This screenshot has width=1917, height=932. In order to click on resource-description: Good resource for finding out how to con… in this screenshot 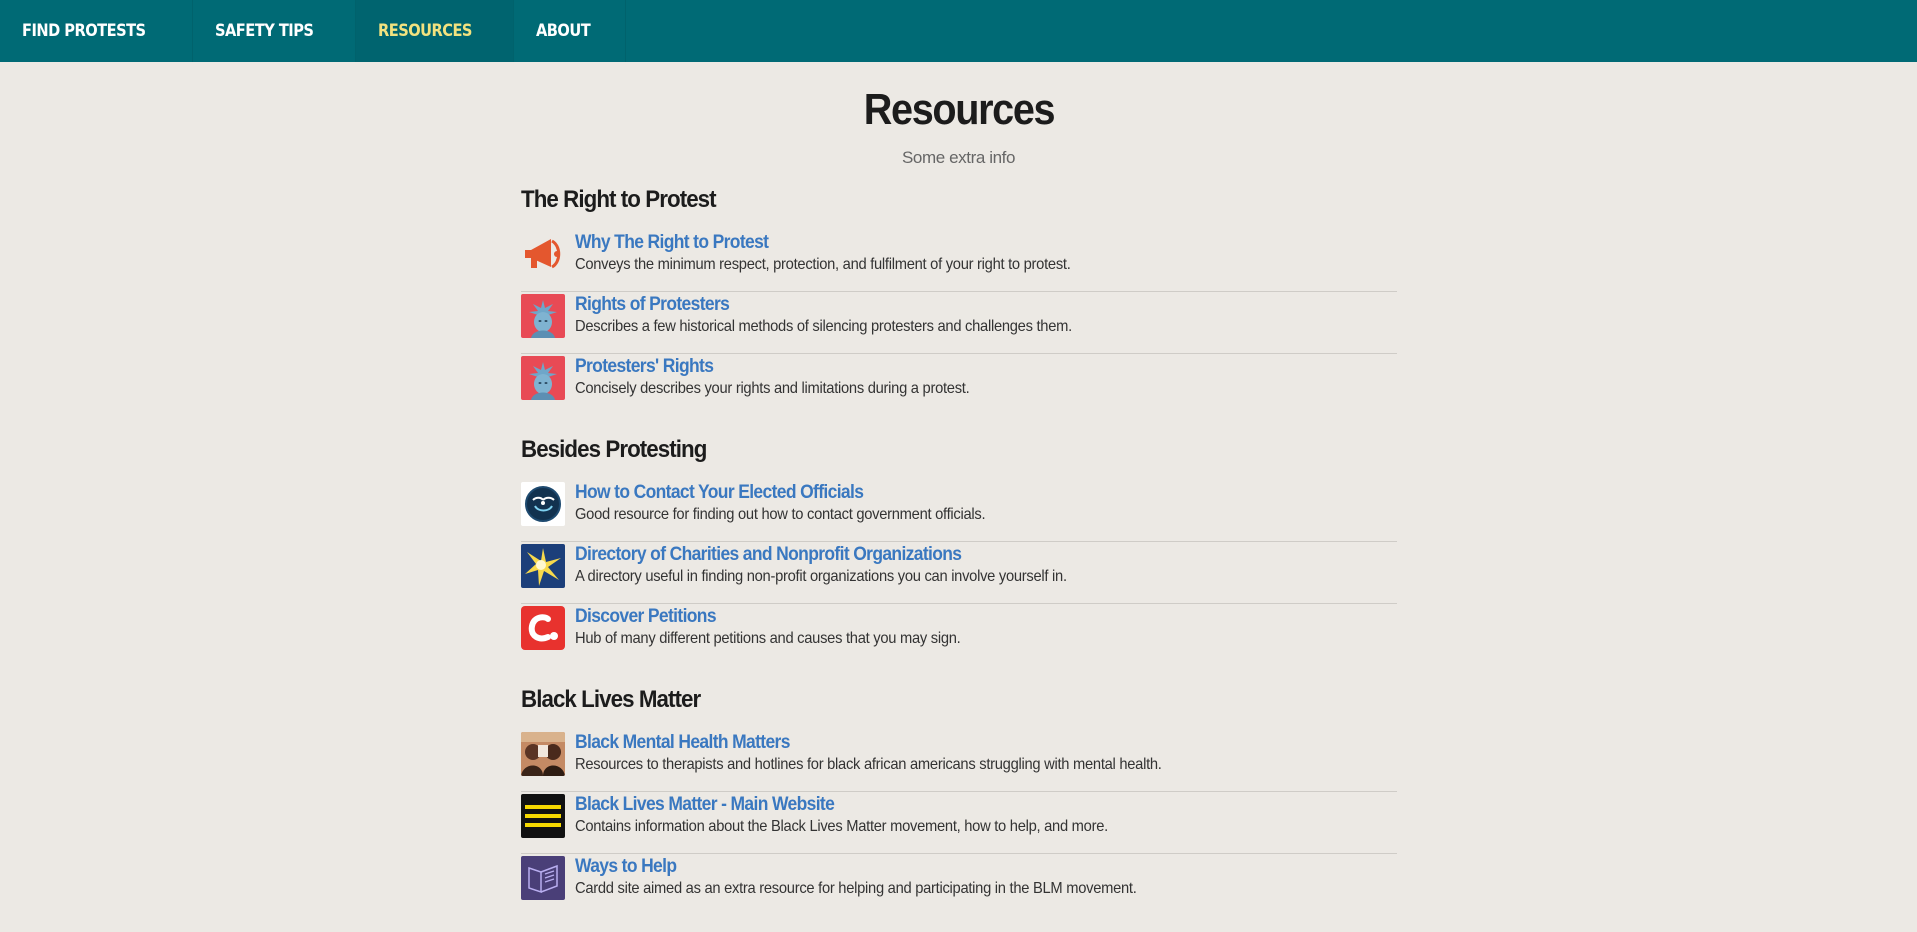, I will do `click(780, 515)`.